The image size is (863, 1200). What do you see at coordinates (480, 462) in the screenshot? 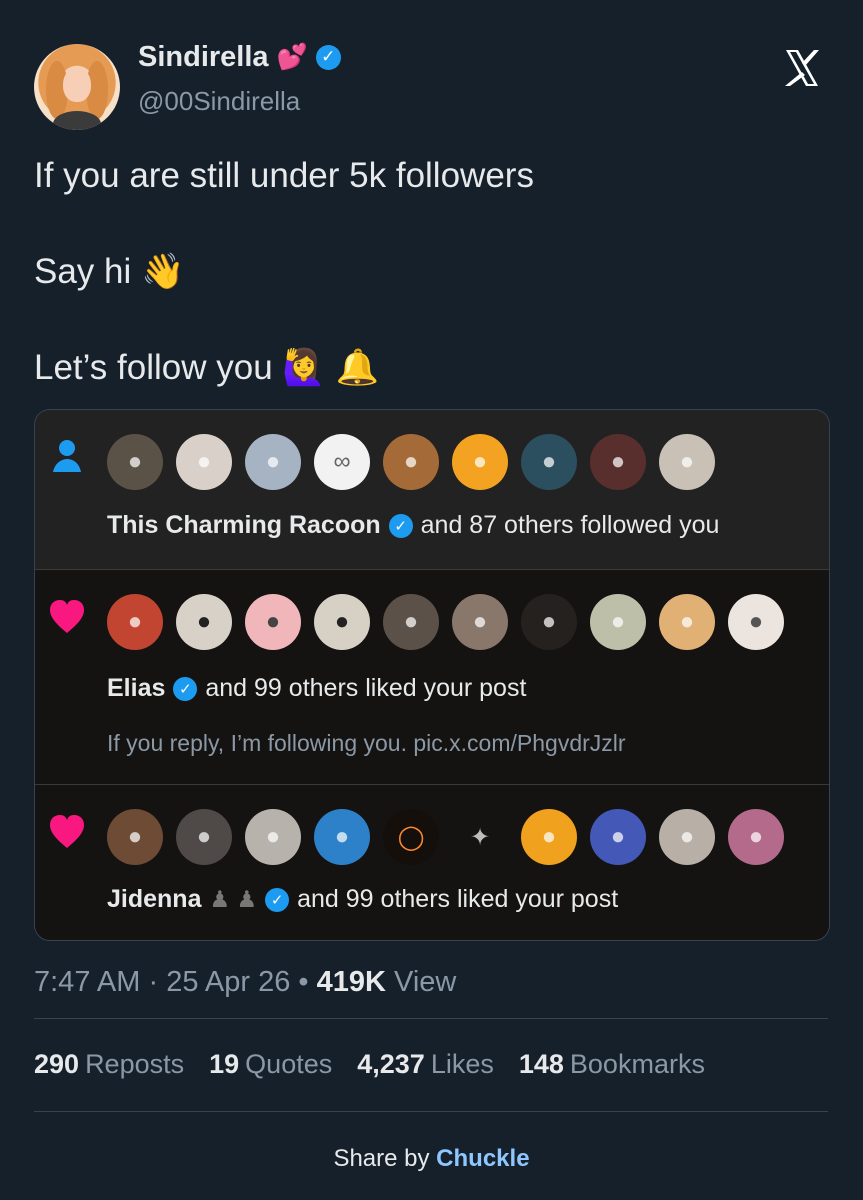
I see `duck-avatar: ●` at bounding box center [480, 462].